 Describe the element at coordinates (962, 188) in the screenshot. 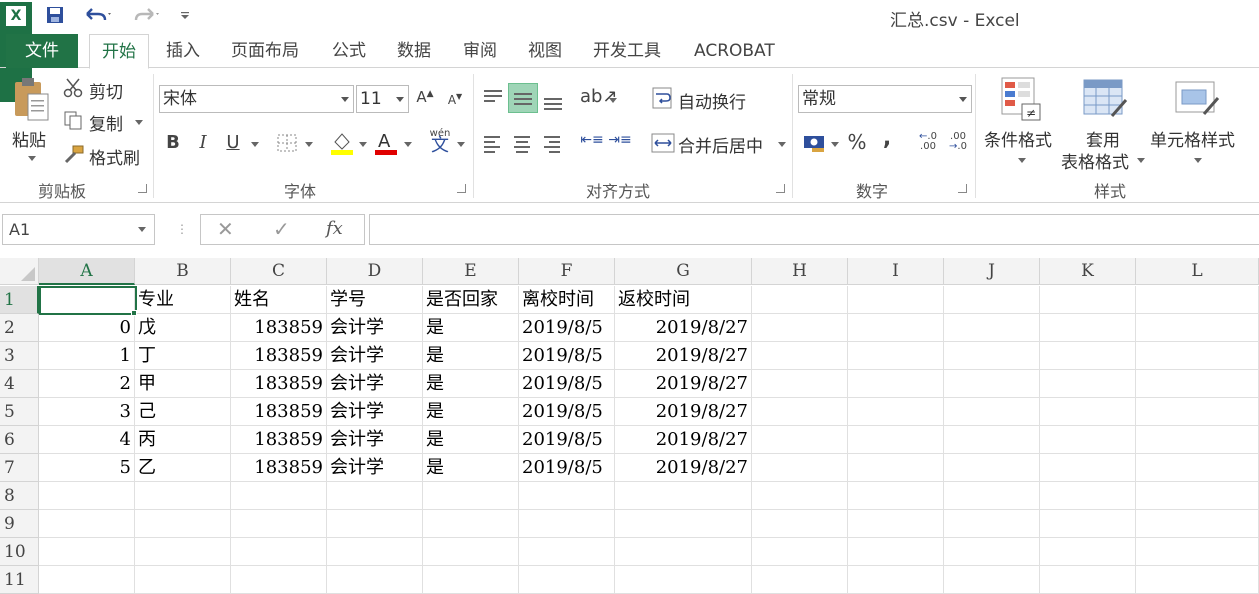

I see `number-launcher-icon` at that location.